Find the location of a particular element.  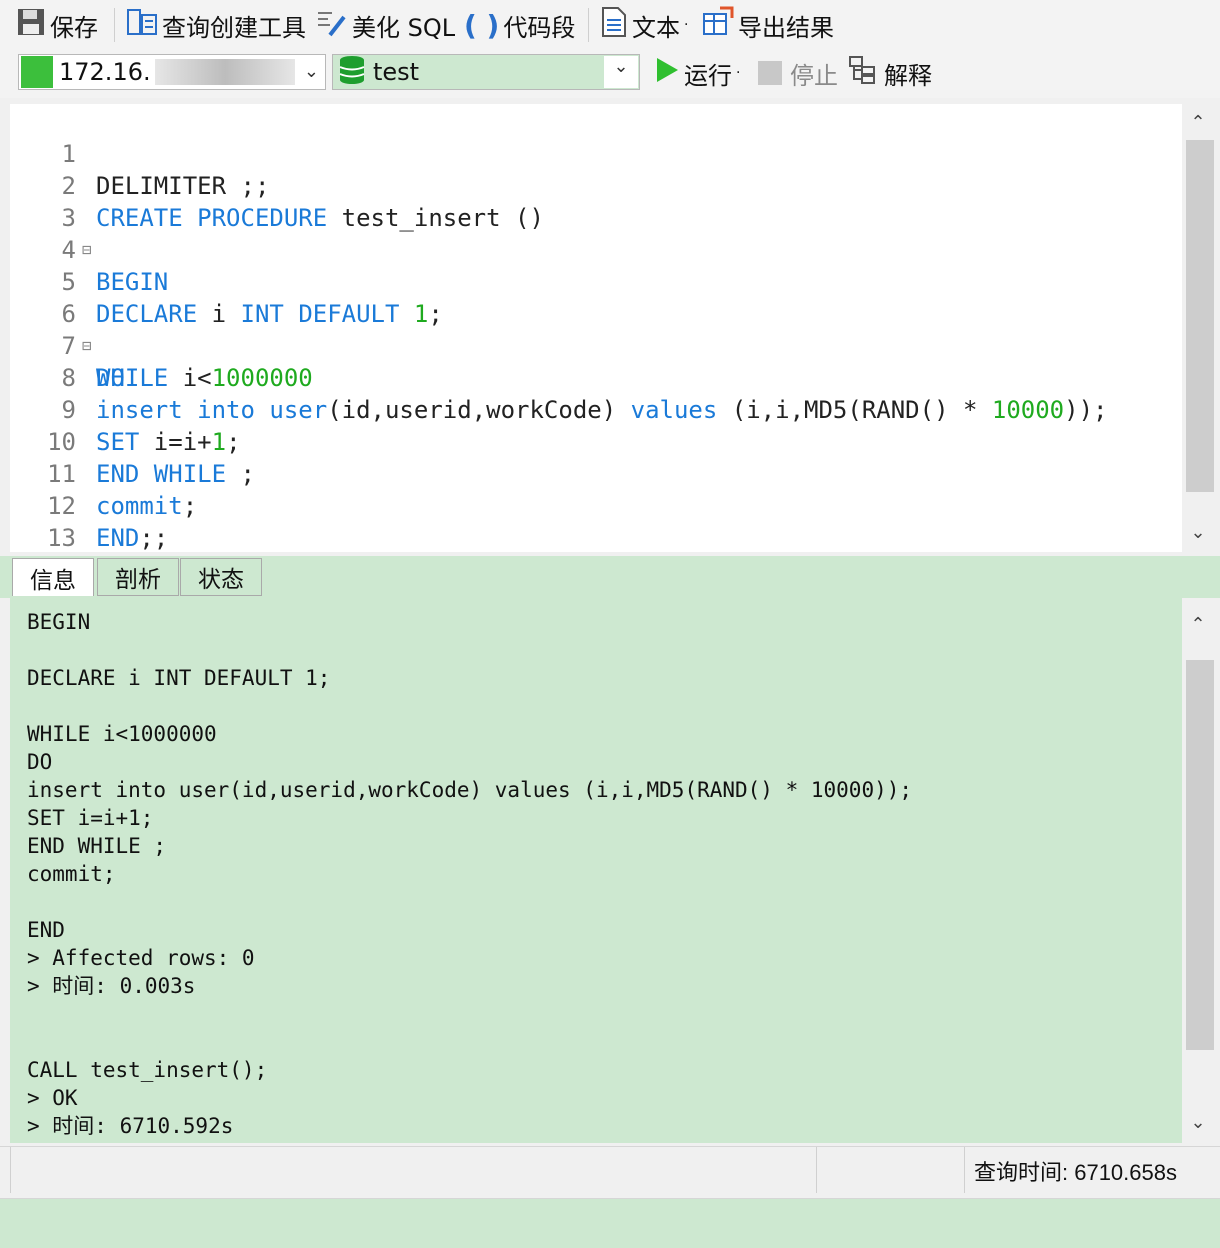

editor-line: 3 ⊟ BEGIN is located at coordinates (596, 233).